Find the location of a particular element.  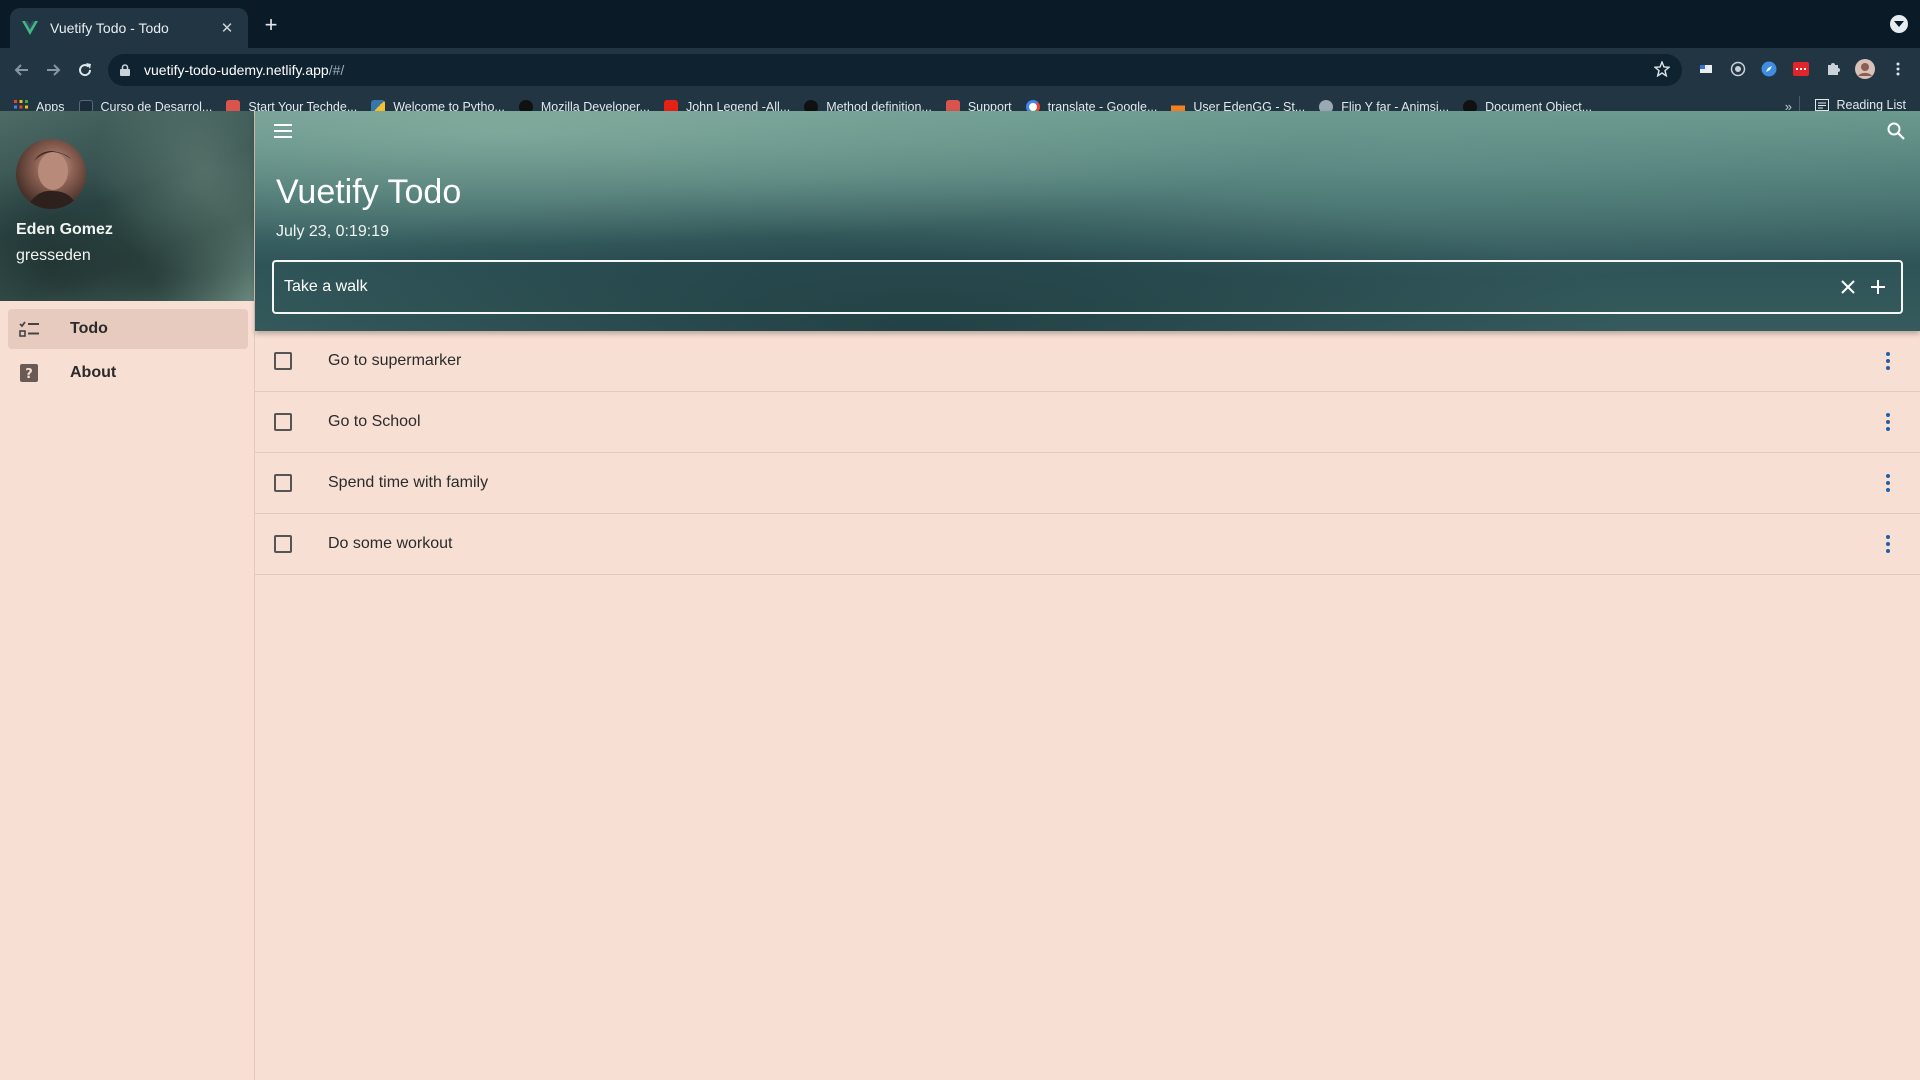

search-icon is located at coordinates (1896, 131).